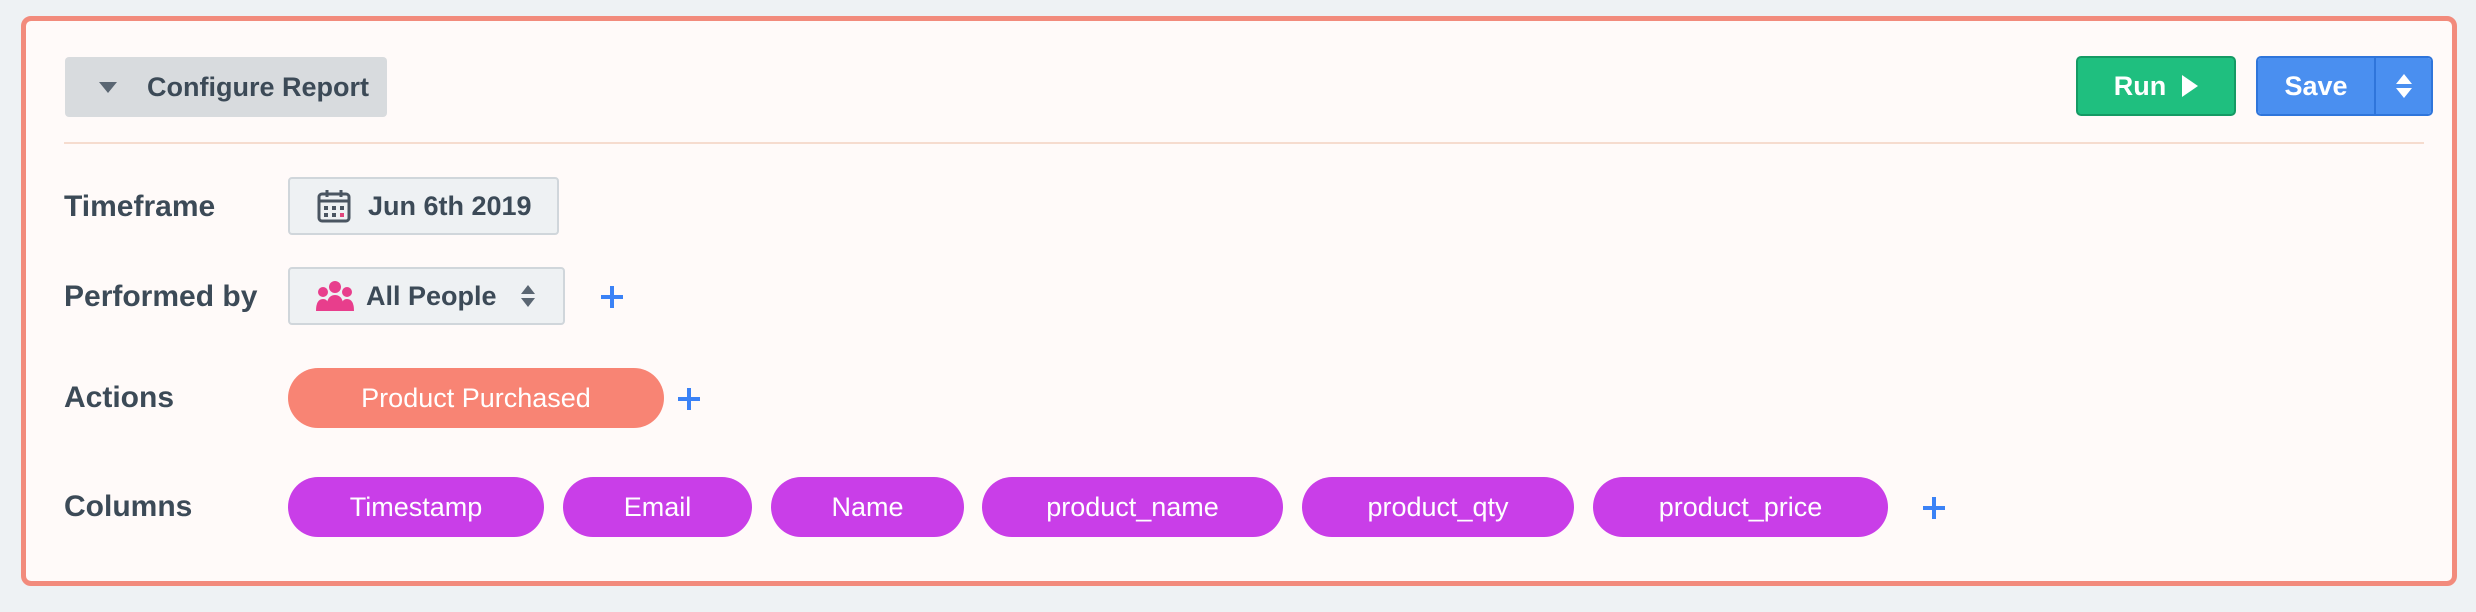  I want to click on timeframe-picker: Jun 6th 2019, so click(423, 206).